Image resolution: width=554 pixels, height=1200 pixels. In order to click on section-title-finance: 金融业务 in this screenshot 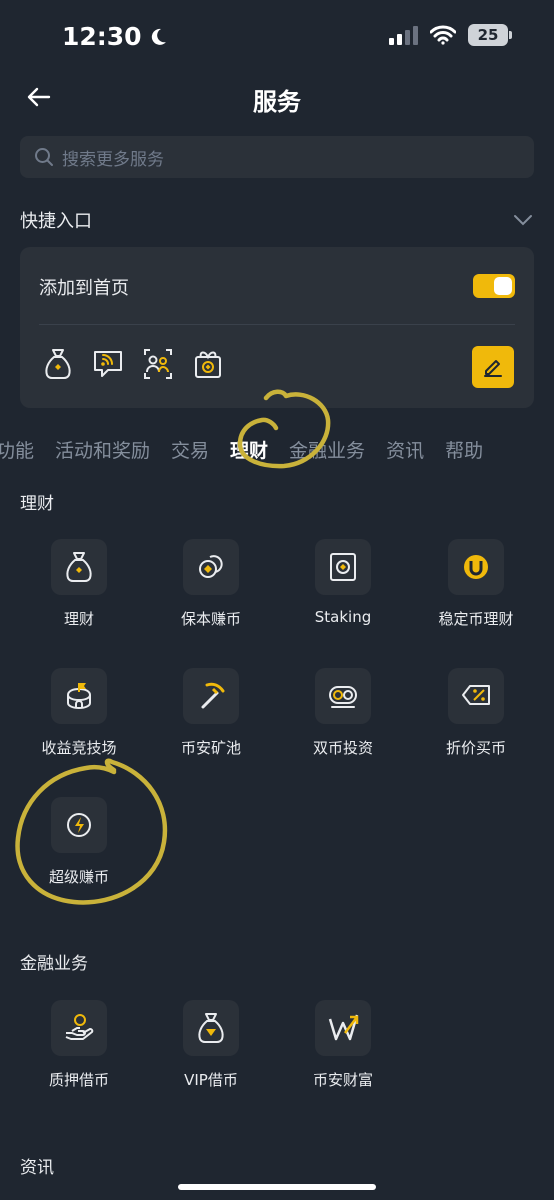, I will do `click(54, 964)`.